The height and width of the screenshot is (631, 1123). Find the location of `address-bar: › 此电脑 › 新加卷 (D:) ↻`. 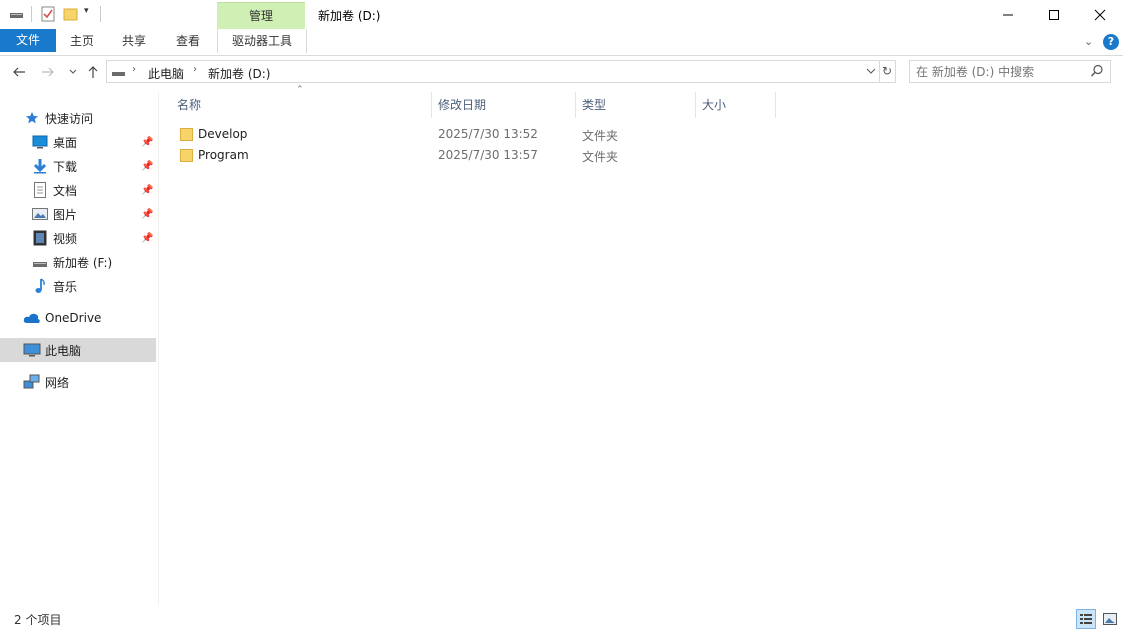

address-bar: › 此电脑 › 新加卷 (D:) ↻ is located at coordinates (501, 71).